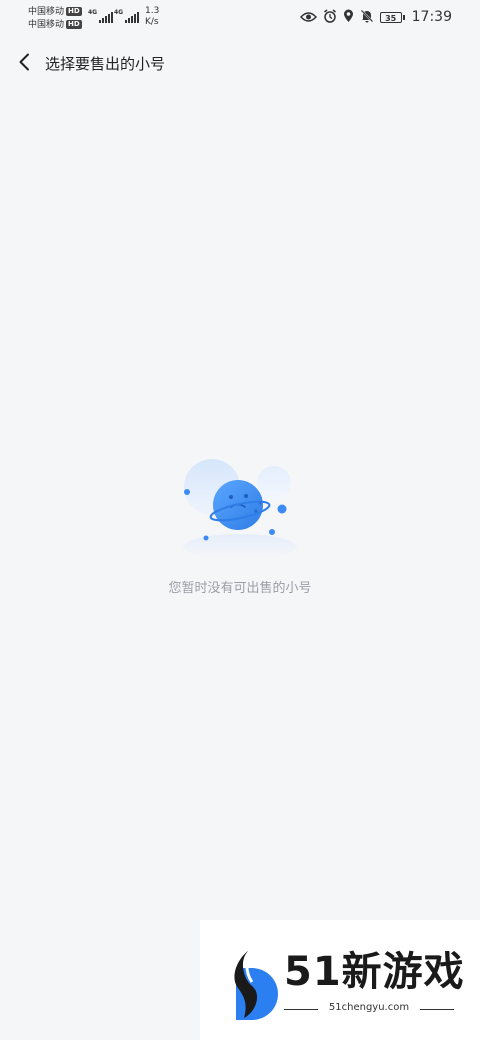  Describe the element at coordinates (46, 24) in the screenshot. I see `carrier-label-2: 中国移动` at that location.